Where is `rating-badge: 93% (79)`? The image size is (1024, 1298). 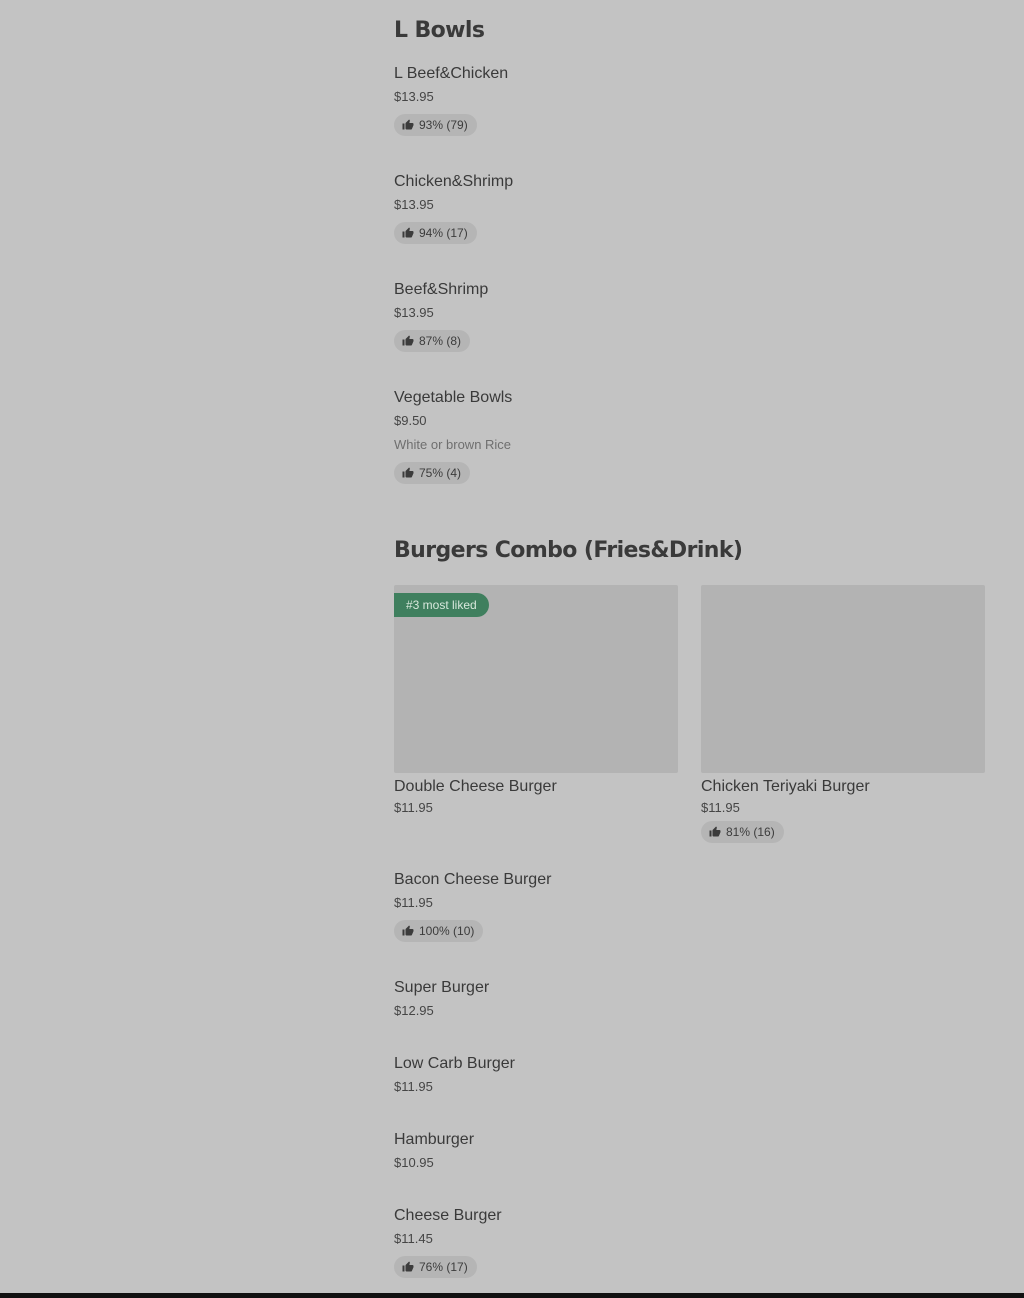 rating-badge: 93% (79) is located at coordinates (435, 125).